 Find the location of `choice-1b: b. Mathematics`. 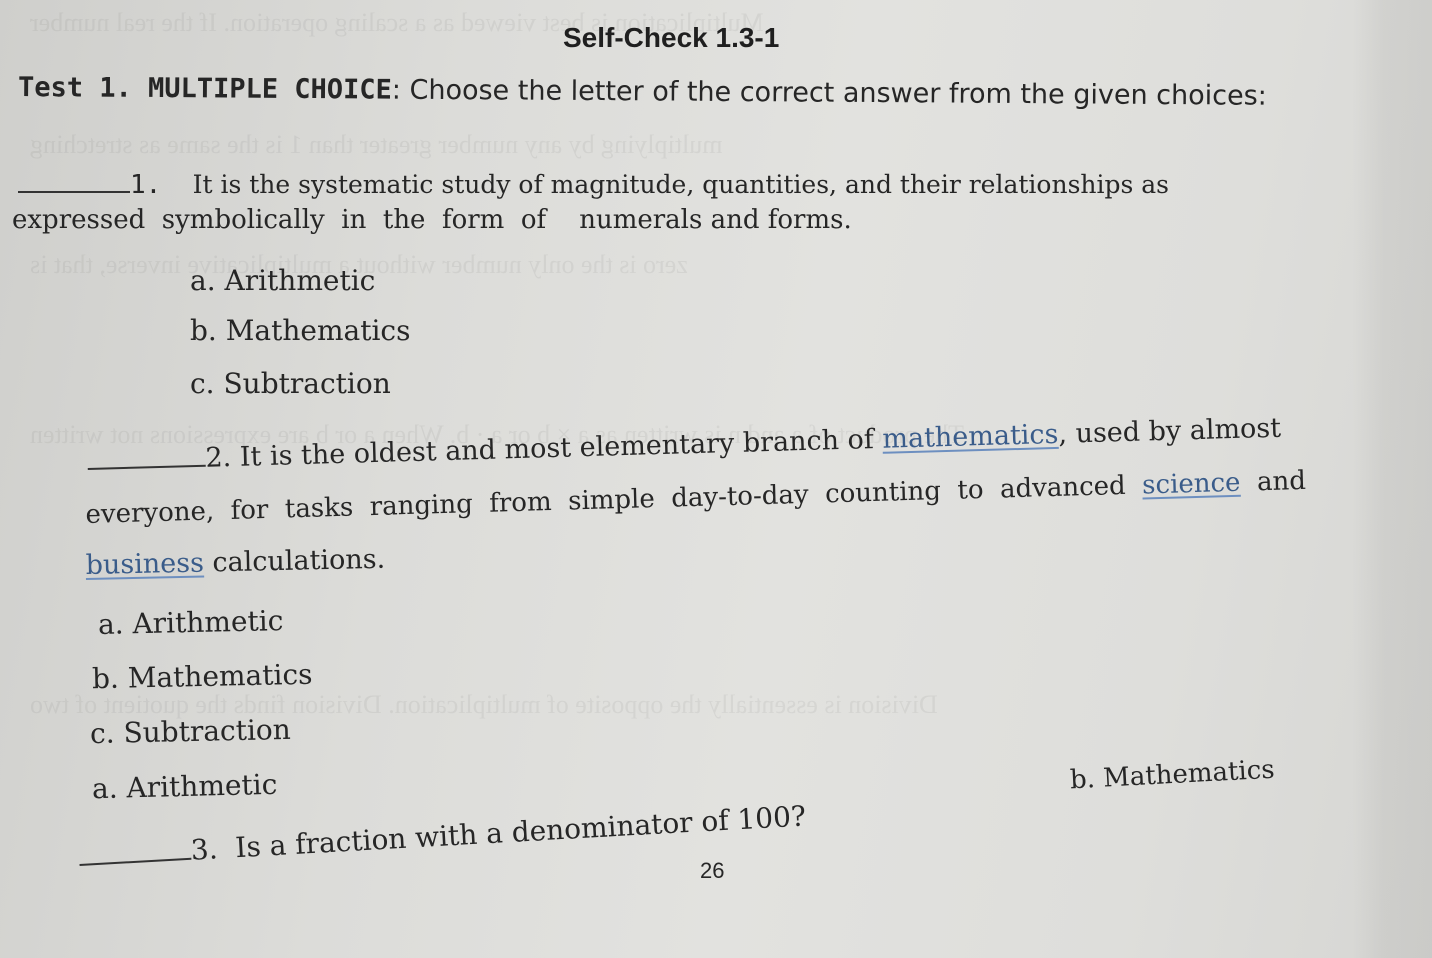

choice-1b: b. Mathematics is located at coordinates (300, 330).